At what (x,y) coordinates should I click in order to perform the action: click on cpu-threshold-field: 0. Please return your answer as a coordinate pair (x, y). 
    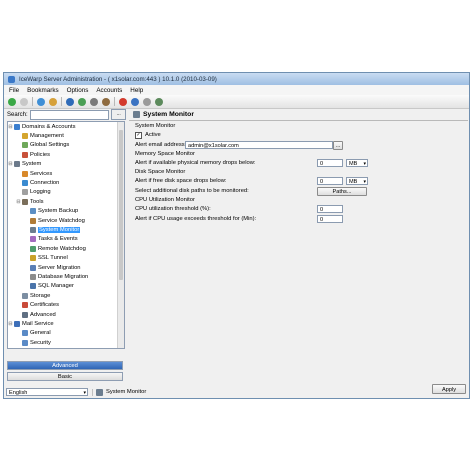
    Looking at the image, I should click on (330, 209).